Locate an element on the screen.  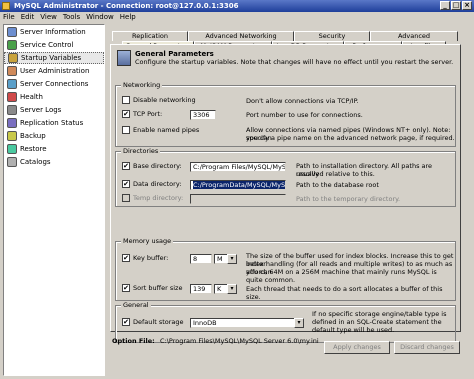
startup-variables-icon is located at coordinates (13, 58).